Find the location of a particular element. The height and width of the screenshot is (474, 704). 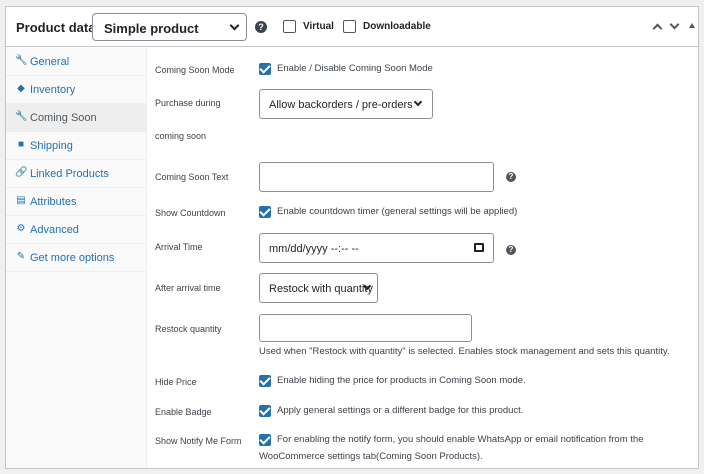

list-icon: ▤ is located at coordinates (21, 200).